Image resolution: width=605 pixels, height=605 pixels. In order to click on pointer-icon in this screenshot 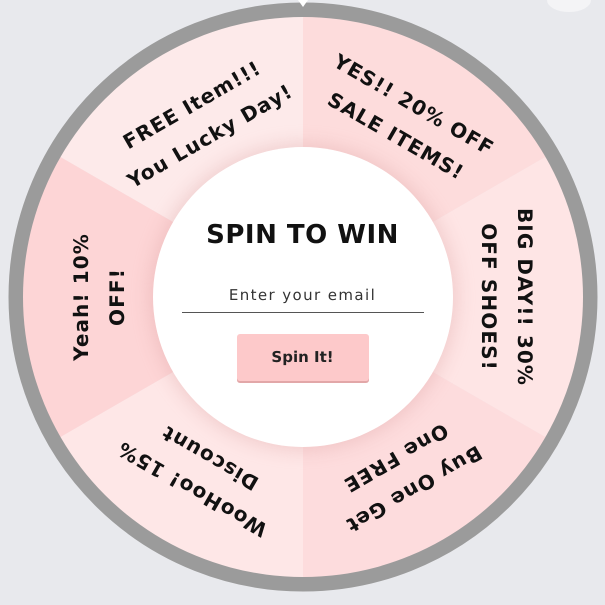, I will do `click(303, 3)`.